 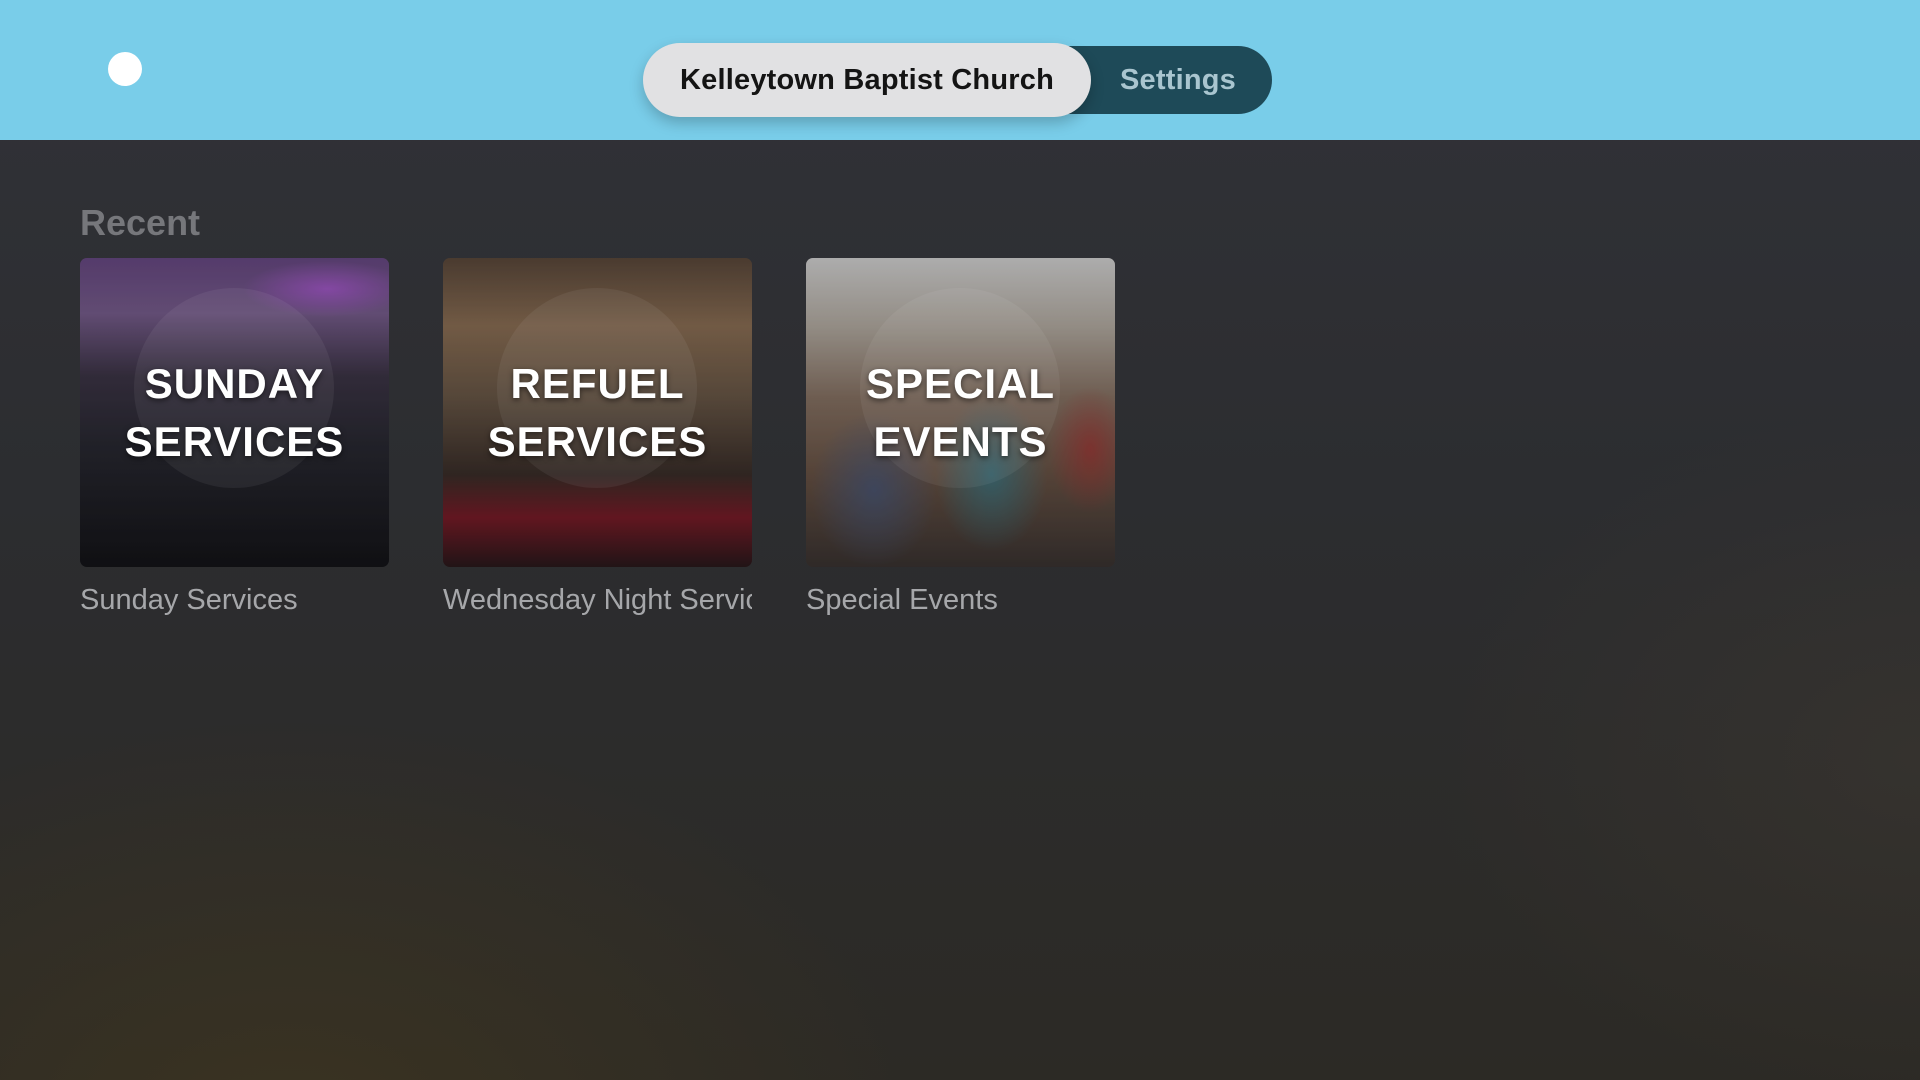 I want to click on section-title-recent: Recent, so click(x=140, y=222).